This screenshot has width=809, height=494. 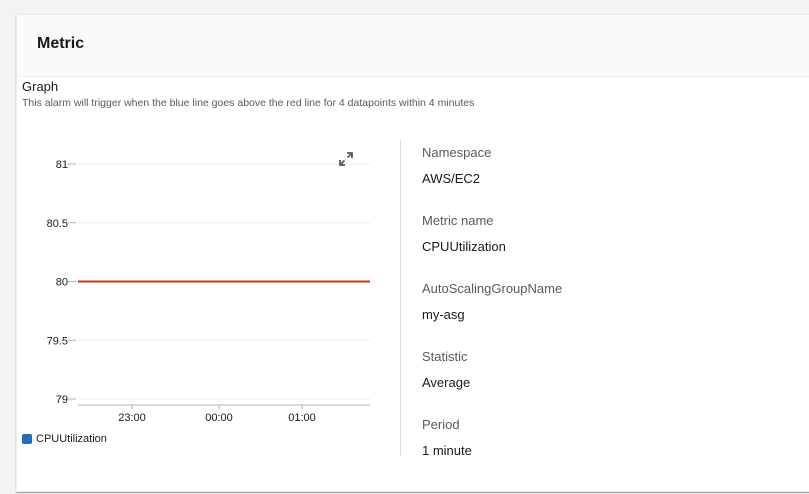 I want to click on y-tick-label: 79.5, so click(x=57, y=341).